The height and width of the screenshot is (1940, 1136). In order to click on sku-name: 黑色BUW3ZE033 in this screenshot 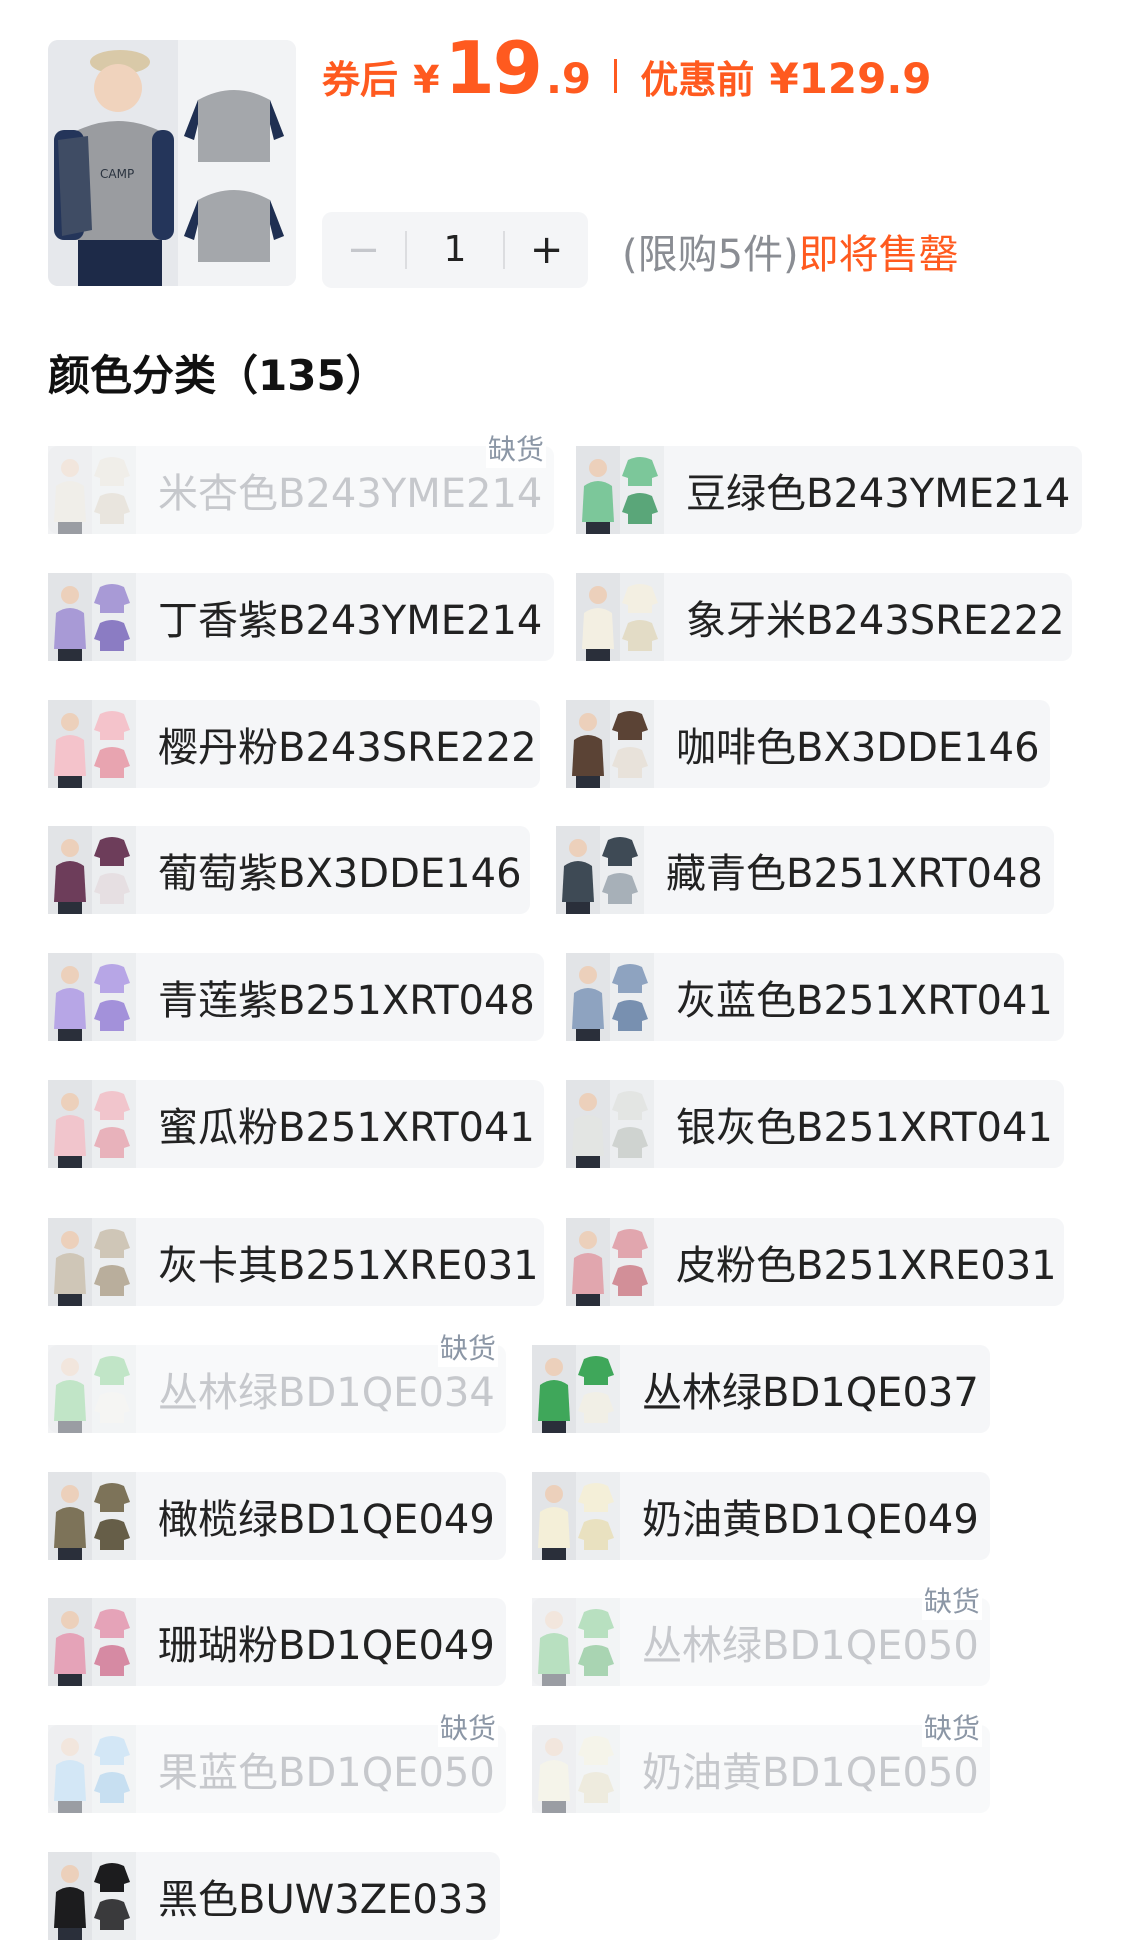, I will do `click(323, 1900)`.